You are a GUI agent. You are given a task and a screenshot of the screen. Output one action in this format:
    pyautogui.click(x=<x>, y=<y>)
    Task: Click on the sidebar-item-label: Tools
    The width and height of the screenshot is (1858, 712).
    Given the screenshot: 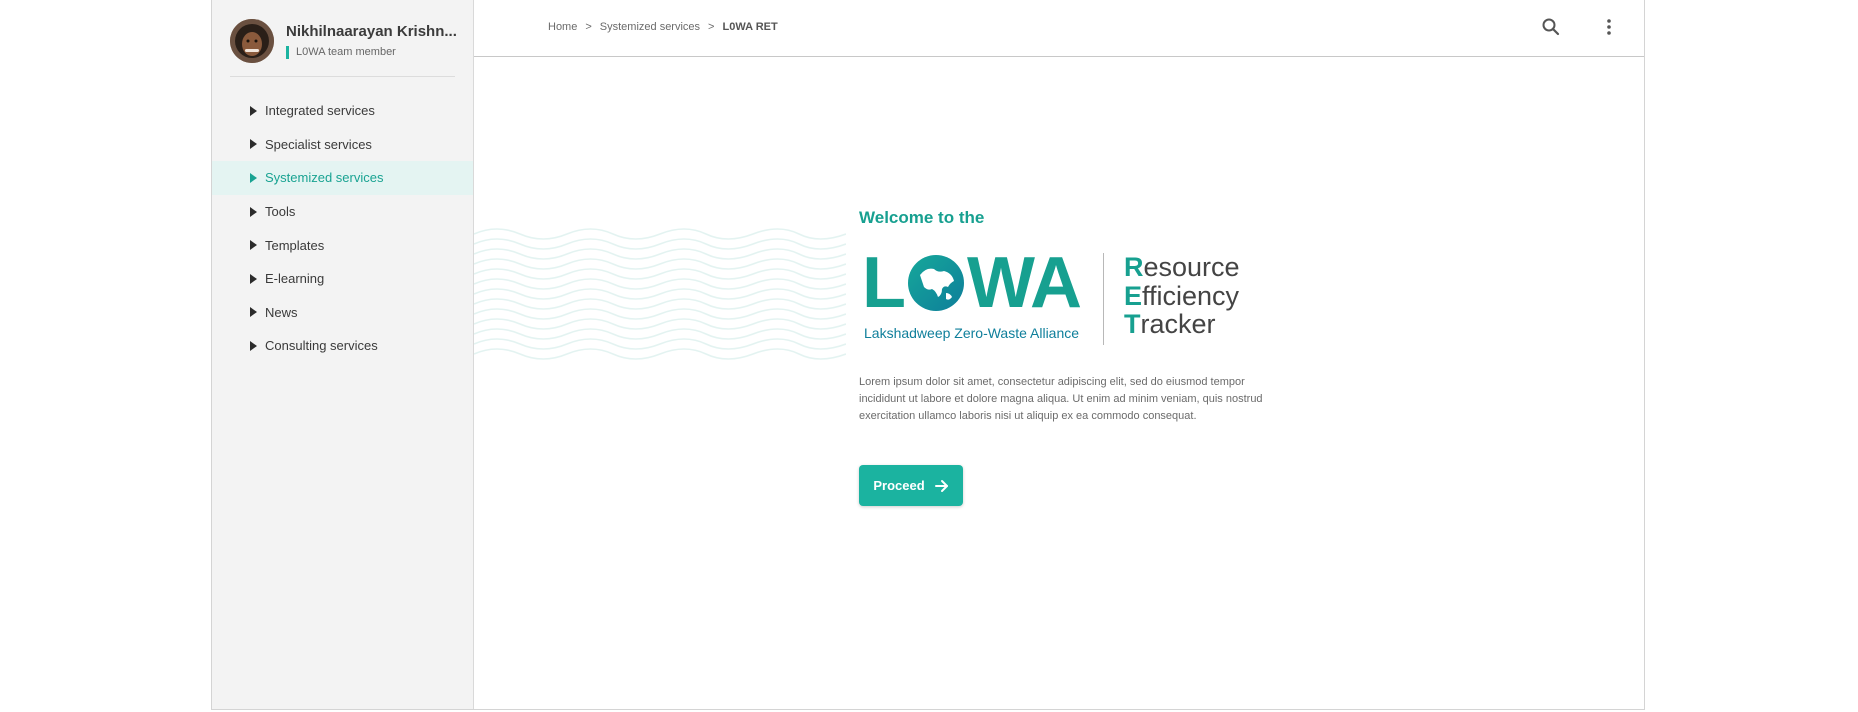 What is the action you would take?
    pyautogui.click(x=280, y=212)
    